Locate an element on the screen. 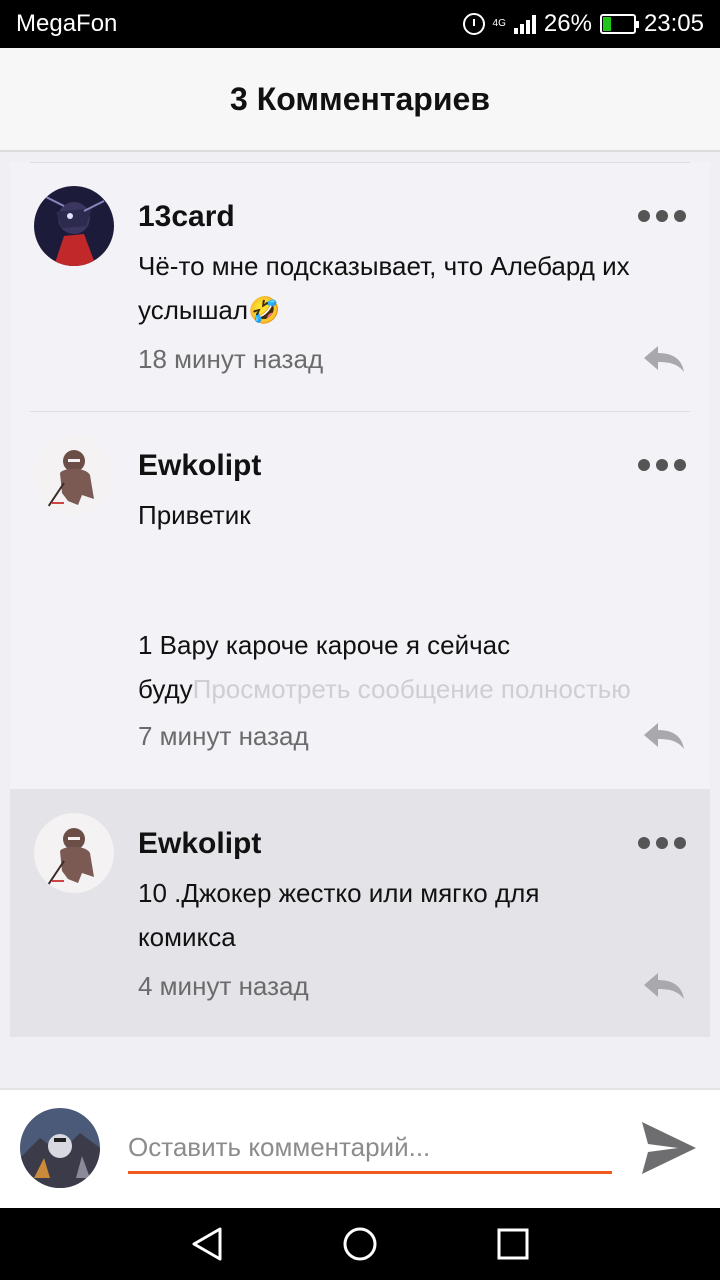  network-type: 4G is located at coordinates (499, 23).